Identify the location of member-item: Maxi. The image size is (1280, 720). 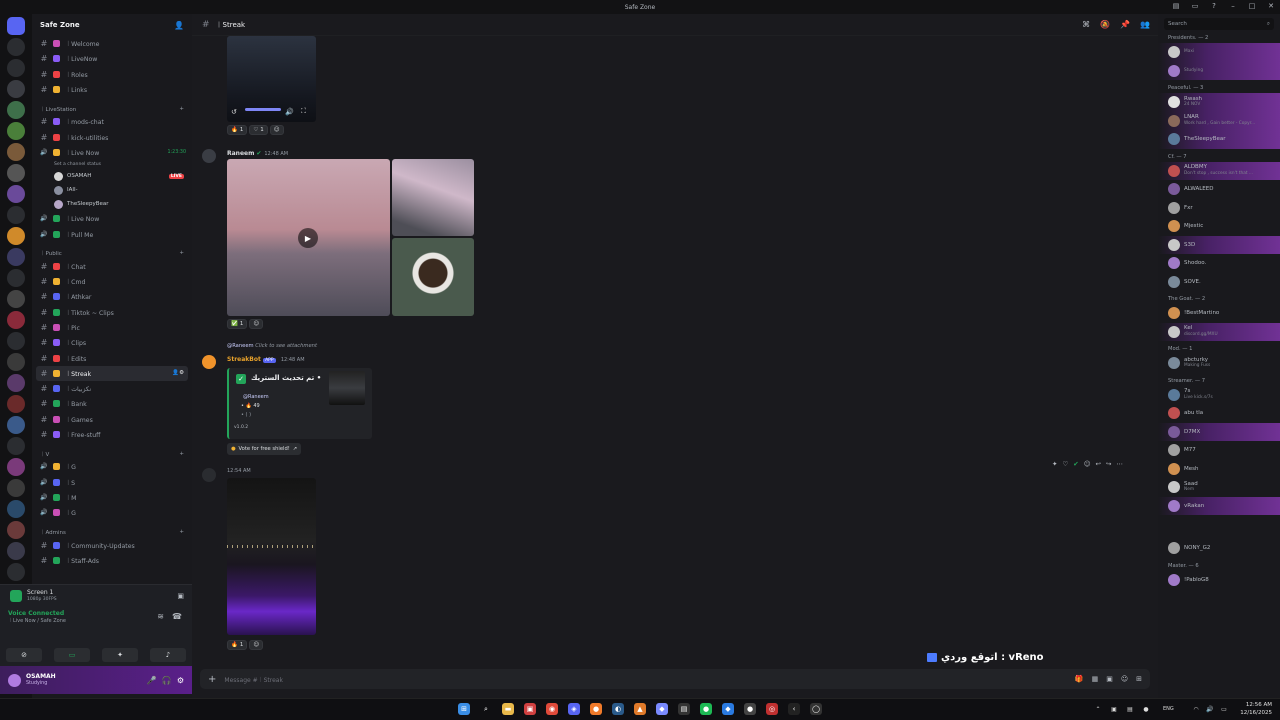
(1219, 52).